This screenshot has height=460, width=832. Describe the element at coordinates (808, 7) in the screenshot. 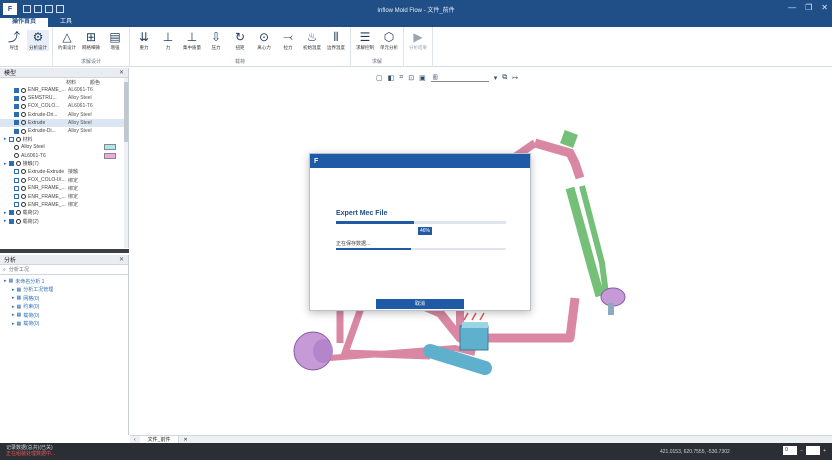

I see `restore-icon: ❐` at that location.